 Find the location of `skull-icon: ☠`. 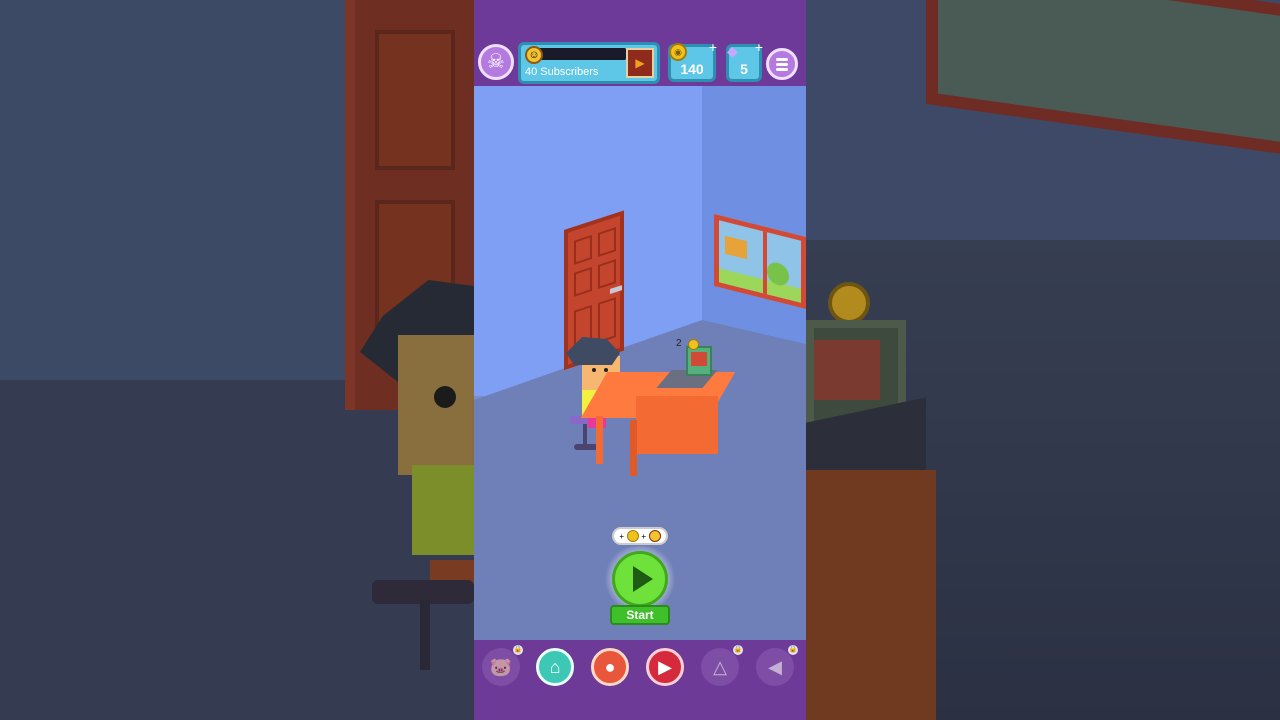

skull-icon: ☠ is located at coordinates (496, 62).